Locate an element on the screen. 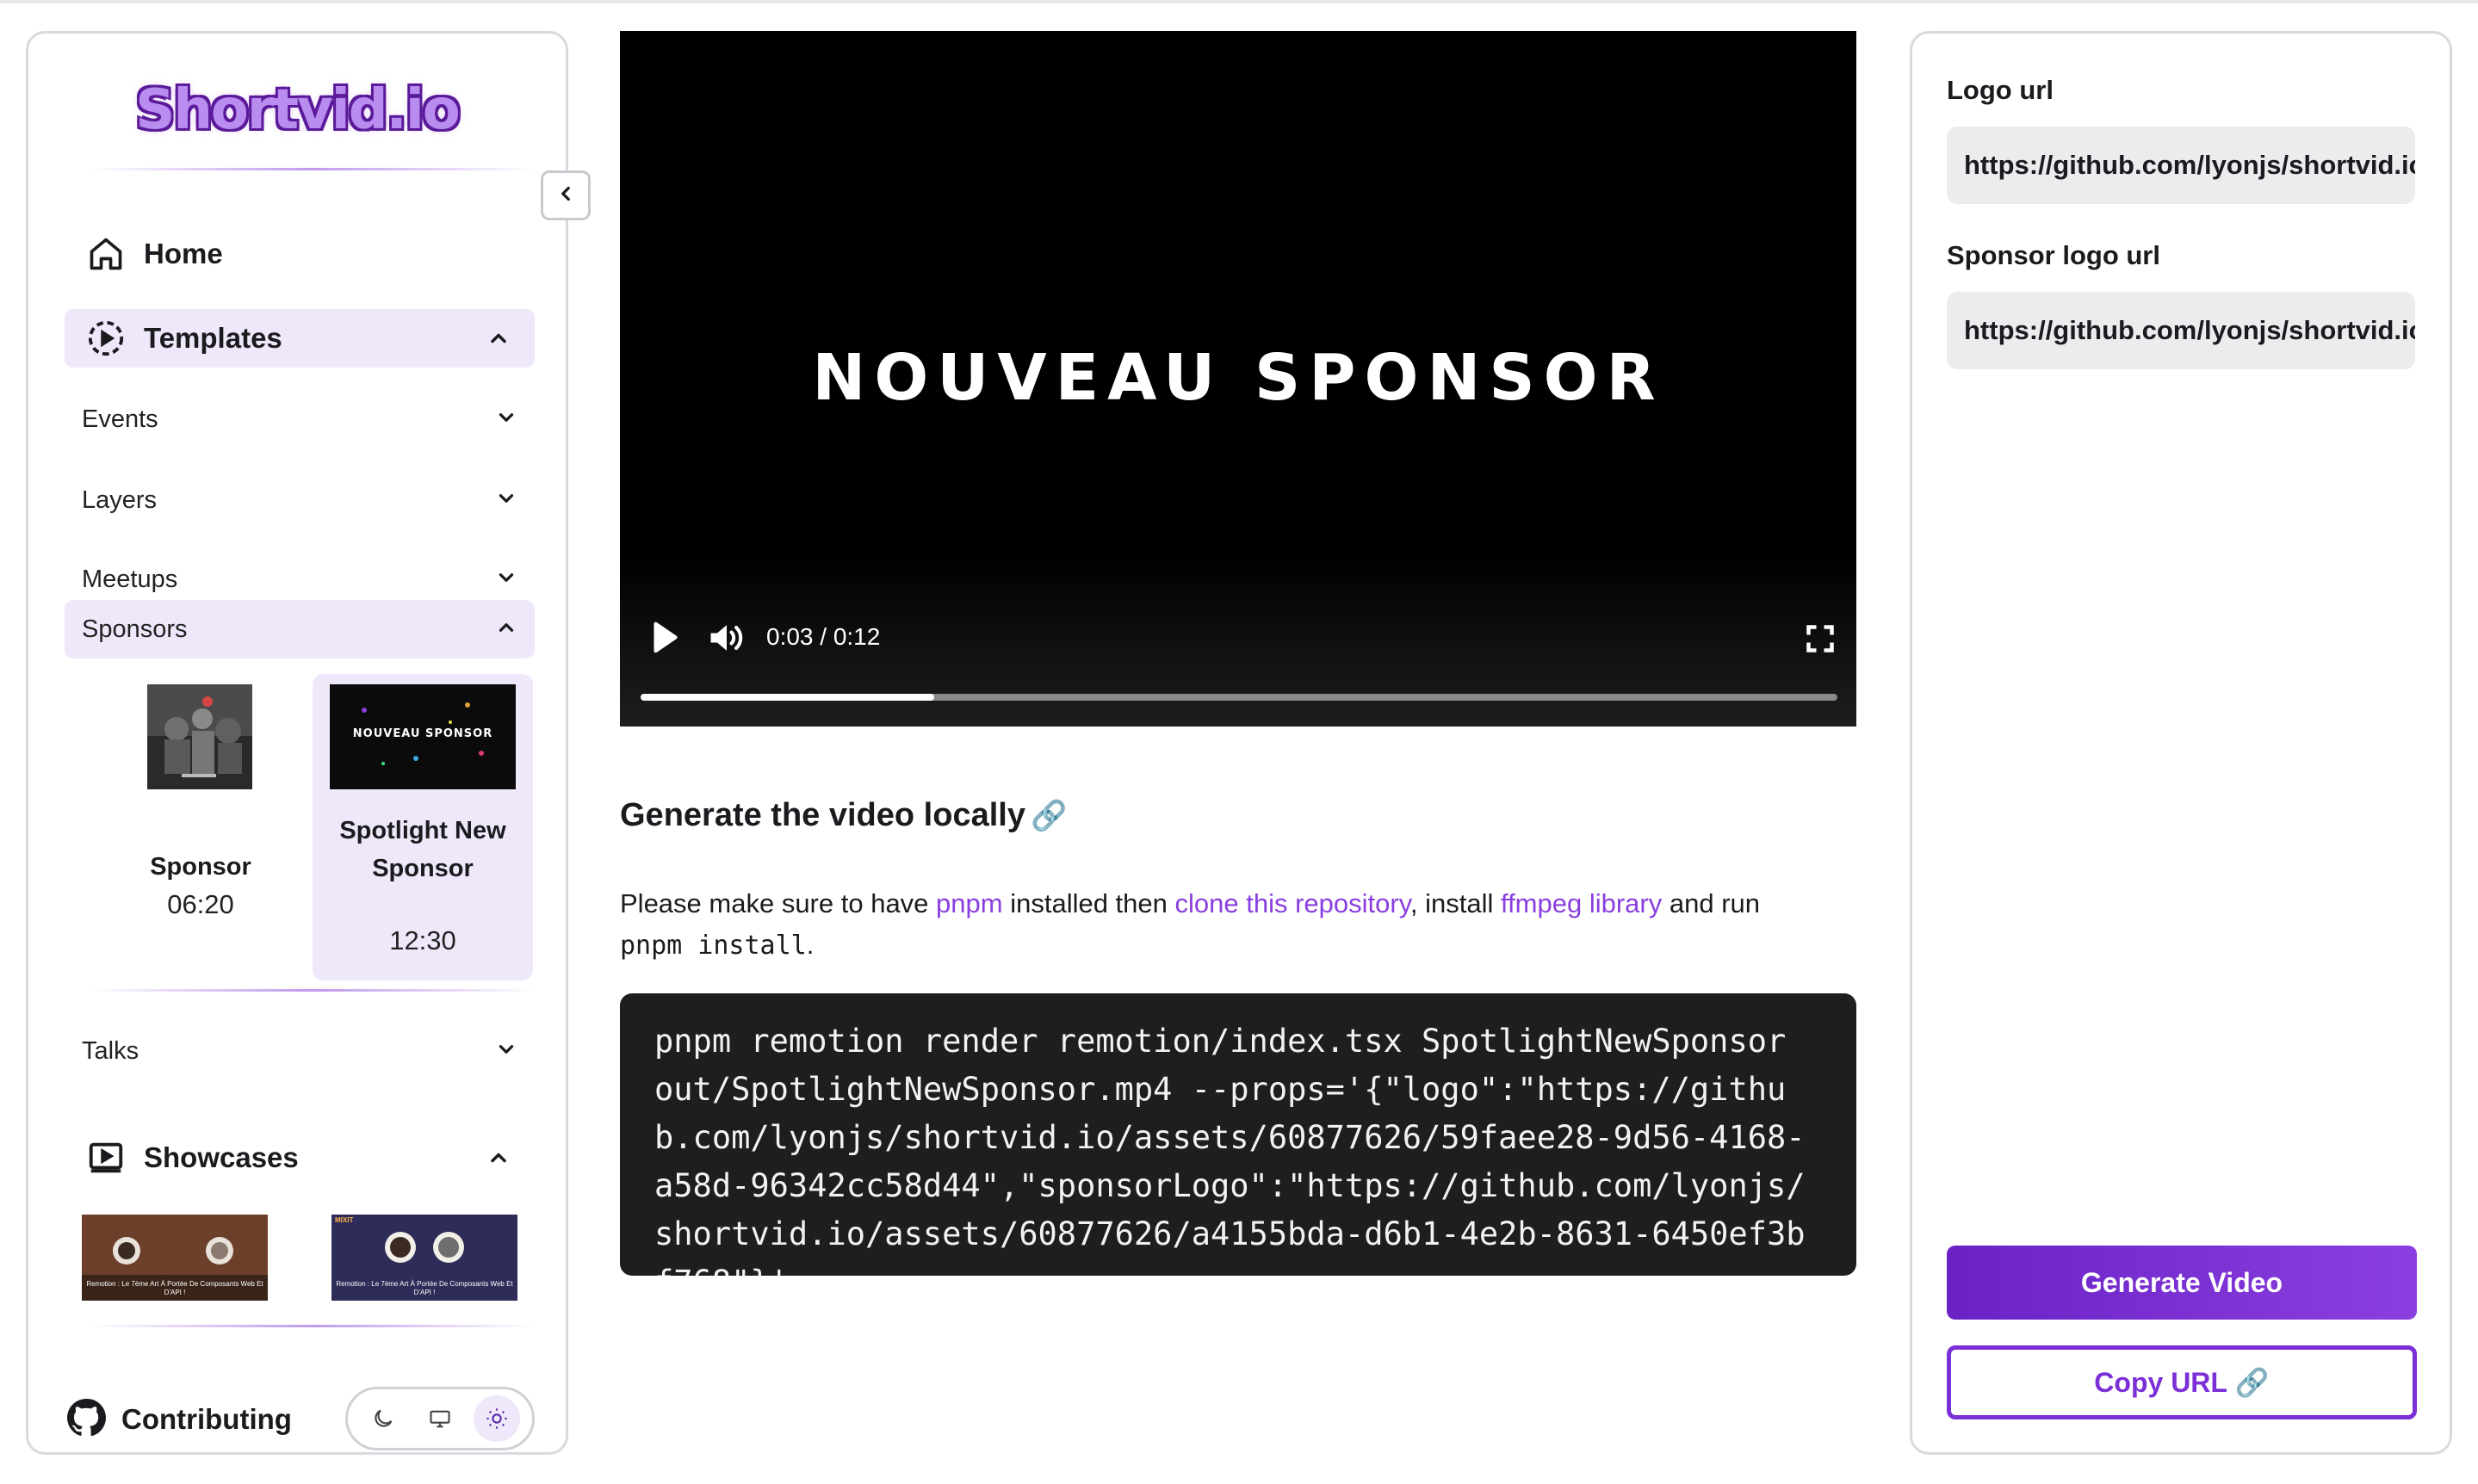  section-sponsors: Sponsors is located at coordinates (300, 629).